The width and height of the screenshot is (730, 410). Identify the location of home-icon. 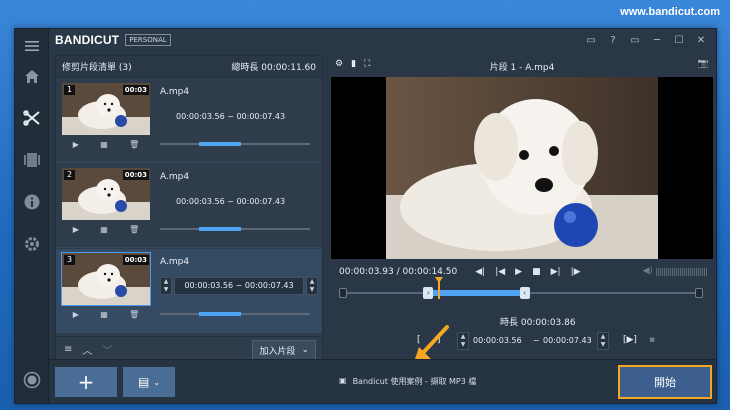
(32, 76).